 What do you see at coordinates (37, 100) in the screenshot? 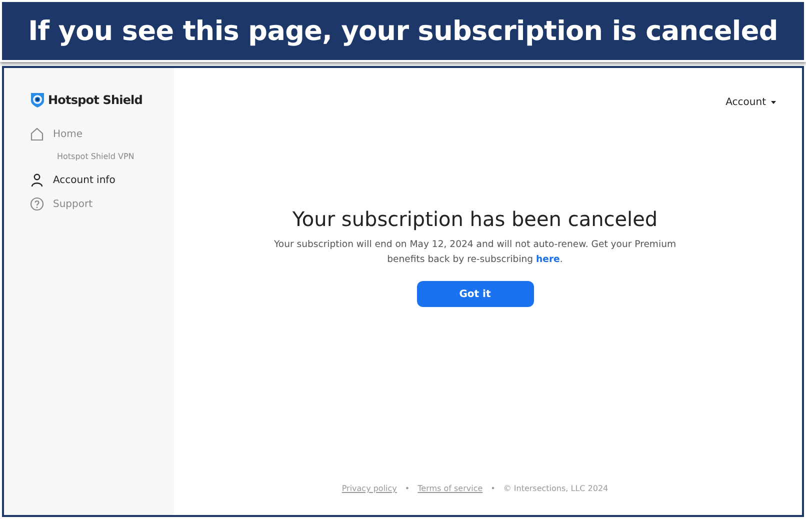
I see `shield-logo-icon` at bounding box center [37, 100].